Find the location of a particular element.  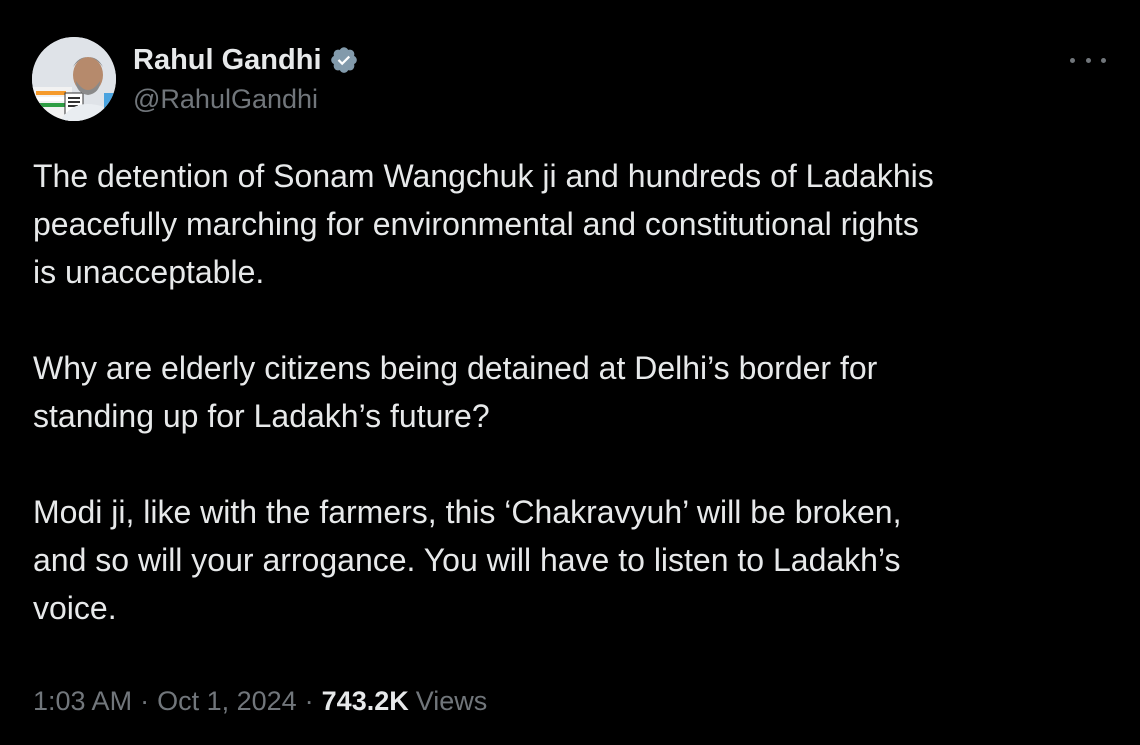

views-label: Views is located at coordinates (451, 701).